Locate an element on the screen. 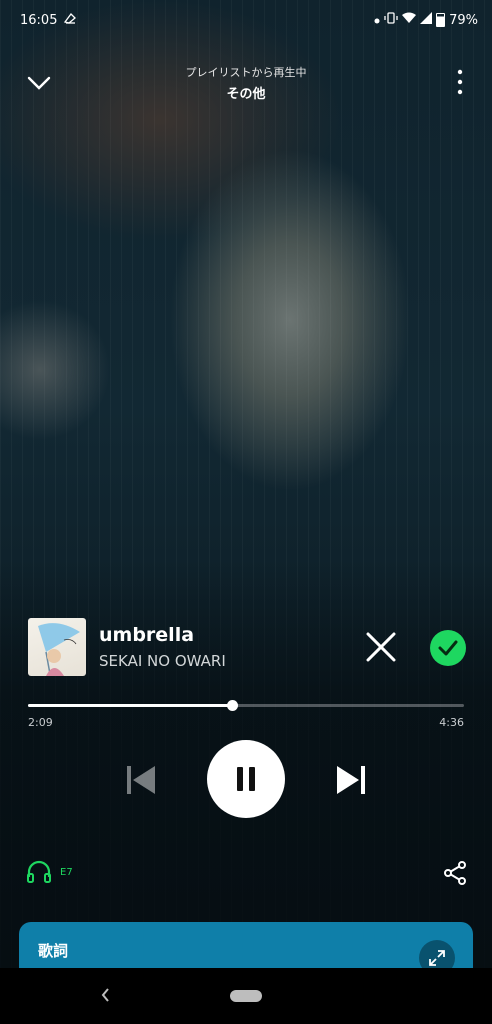  progress-fill is located at coordinates (130, 705).